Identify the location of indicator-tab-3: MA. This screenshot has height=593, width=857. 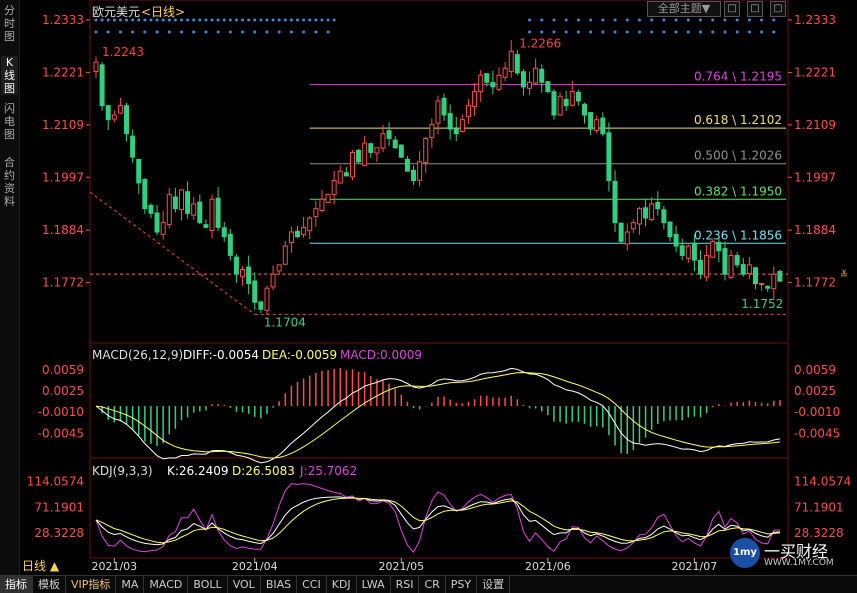
(130, 584).